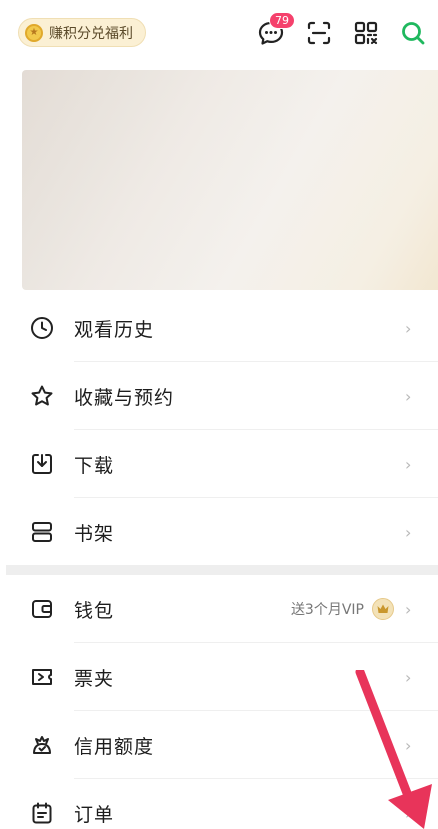 The image size is (438, 829). Describe the element at coordinates (383, 609) in the screenshot. I see `crown-icon` at that location.